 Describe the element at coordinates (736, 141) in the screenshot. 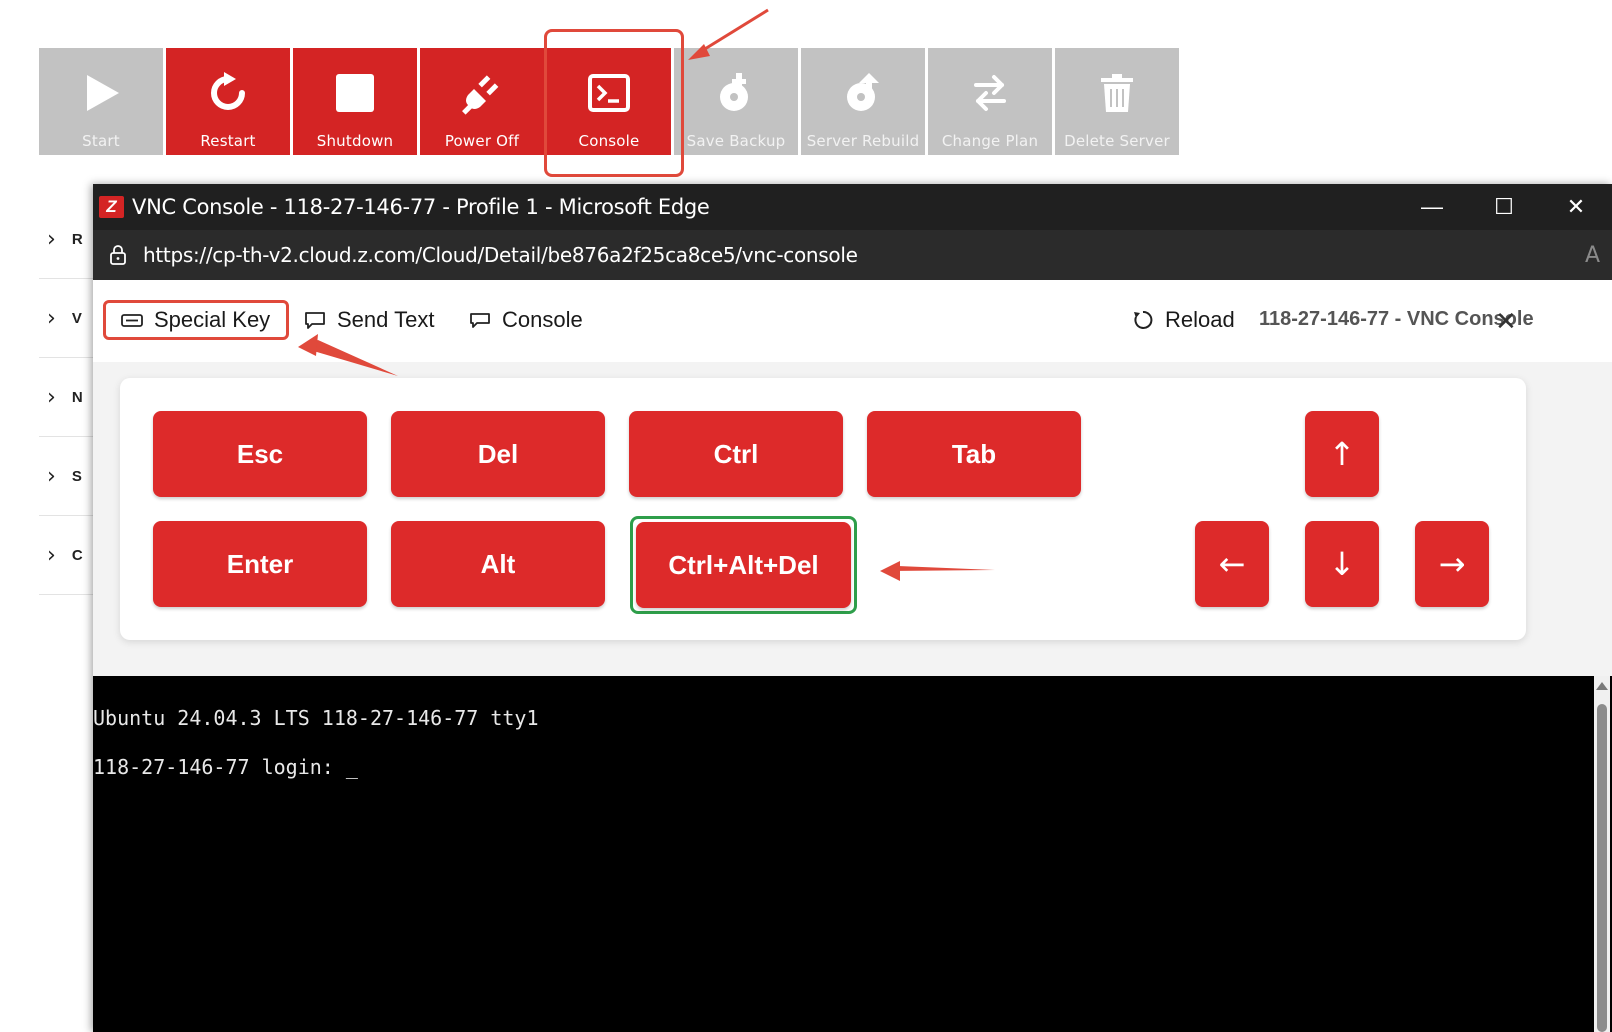

I see `save-backup-label: Save Backup` at that location.